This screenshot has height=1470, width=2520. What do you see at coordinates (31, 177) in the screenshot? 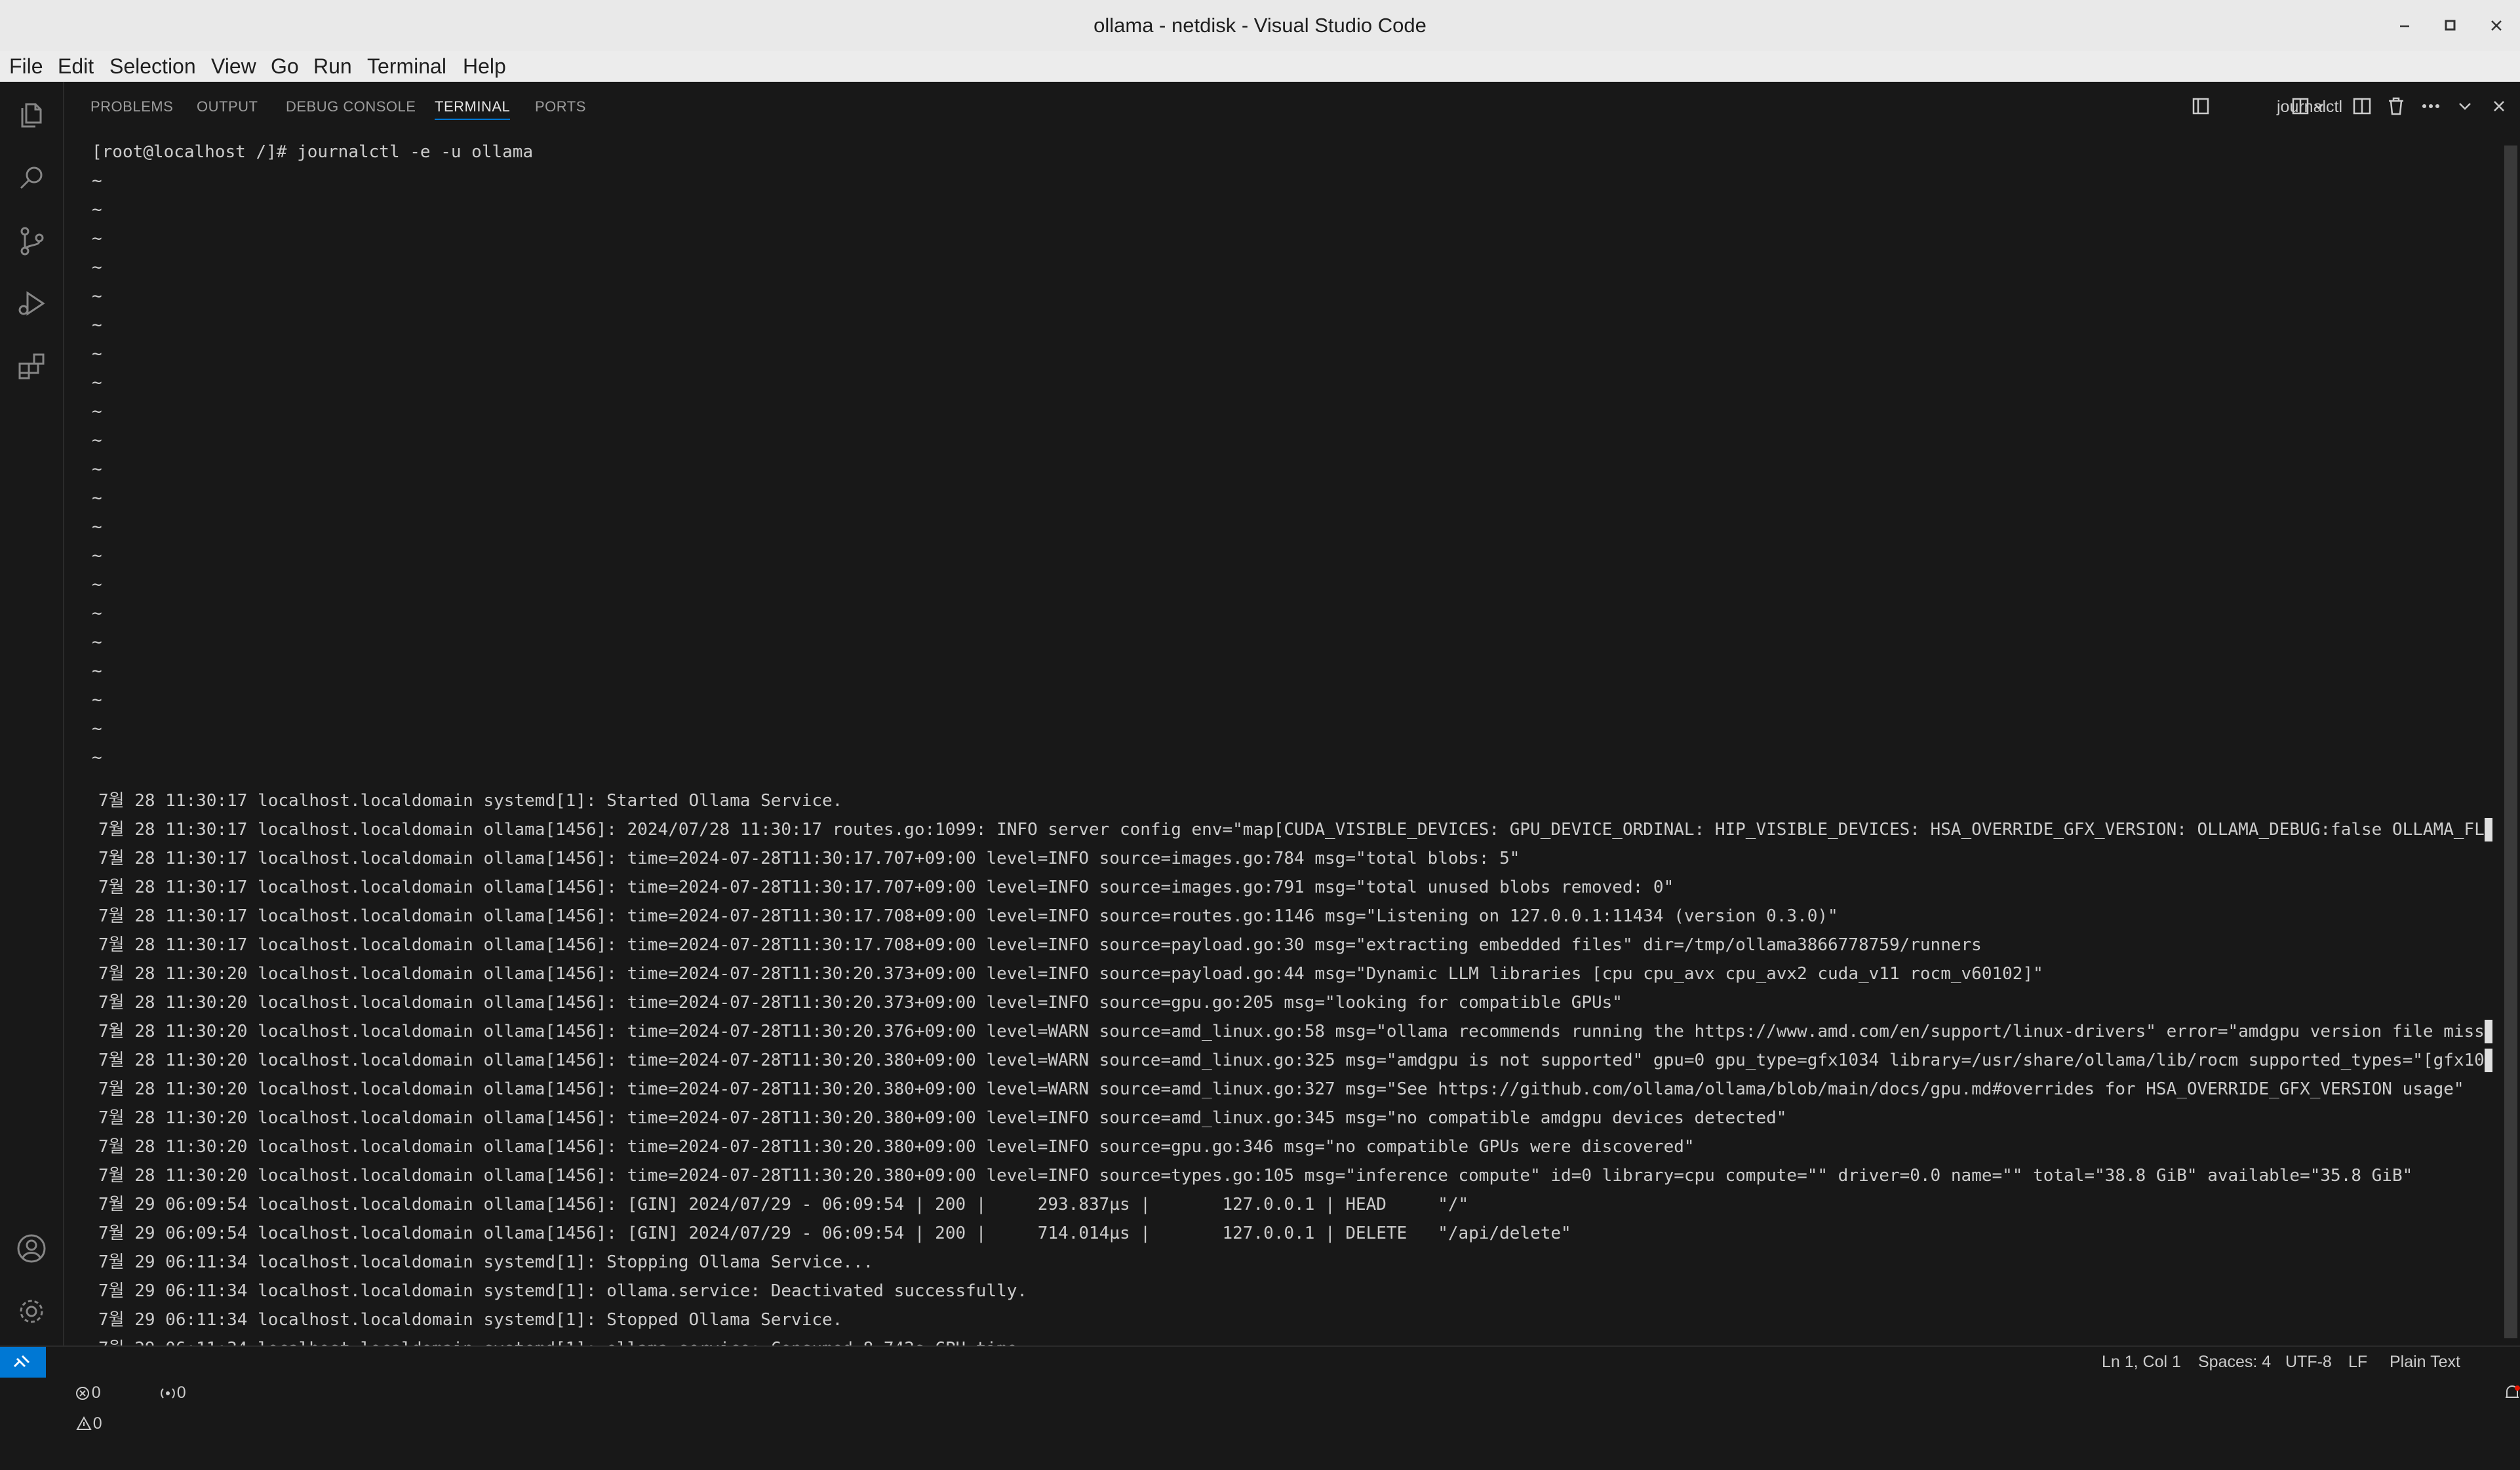
I see `search-icon` at bounding box center [31, 177].